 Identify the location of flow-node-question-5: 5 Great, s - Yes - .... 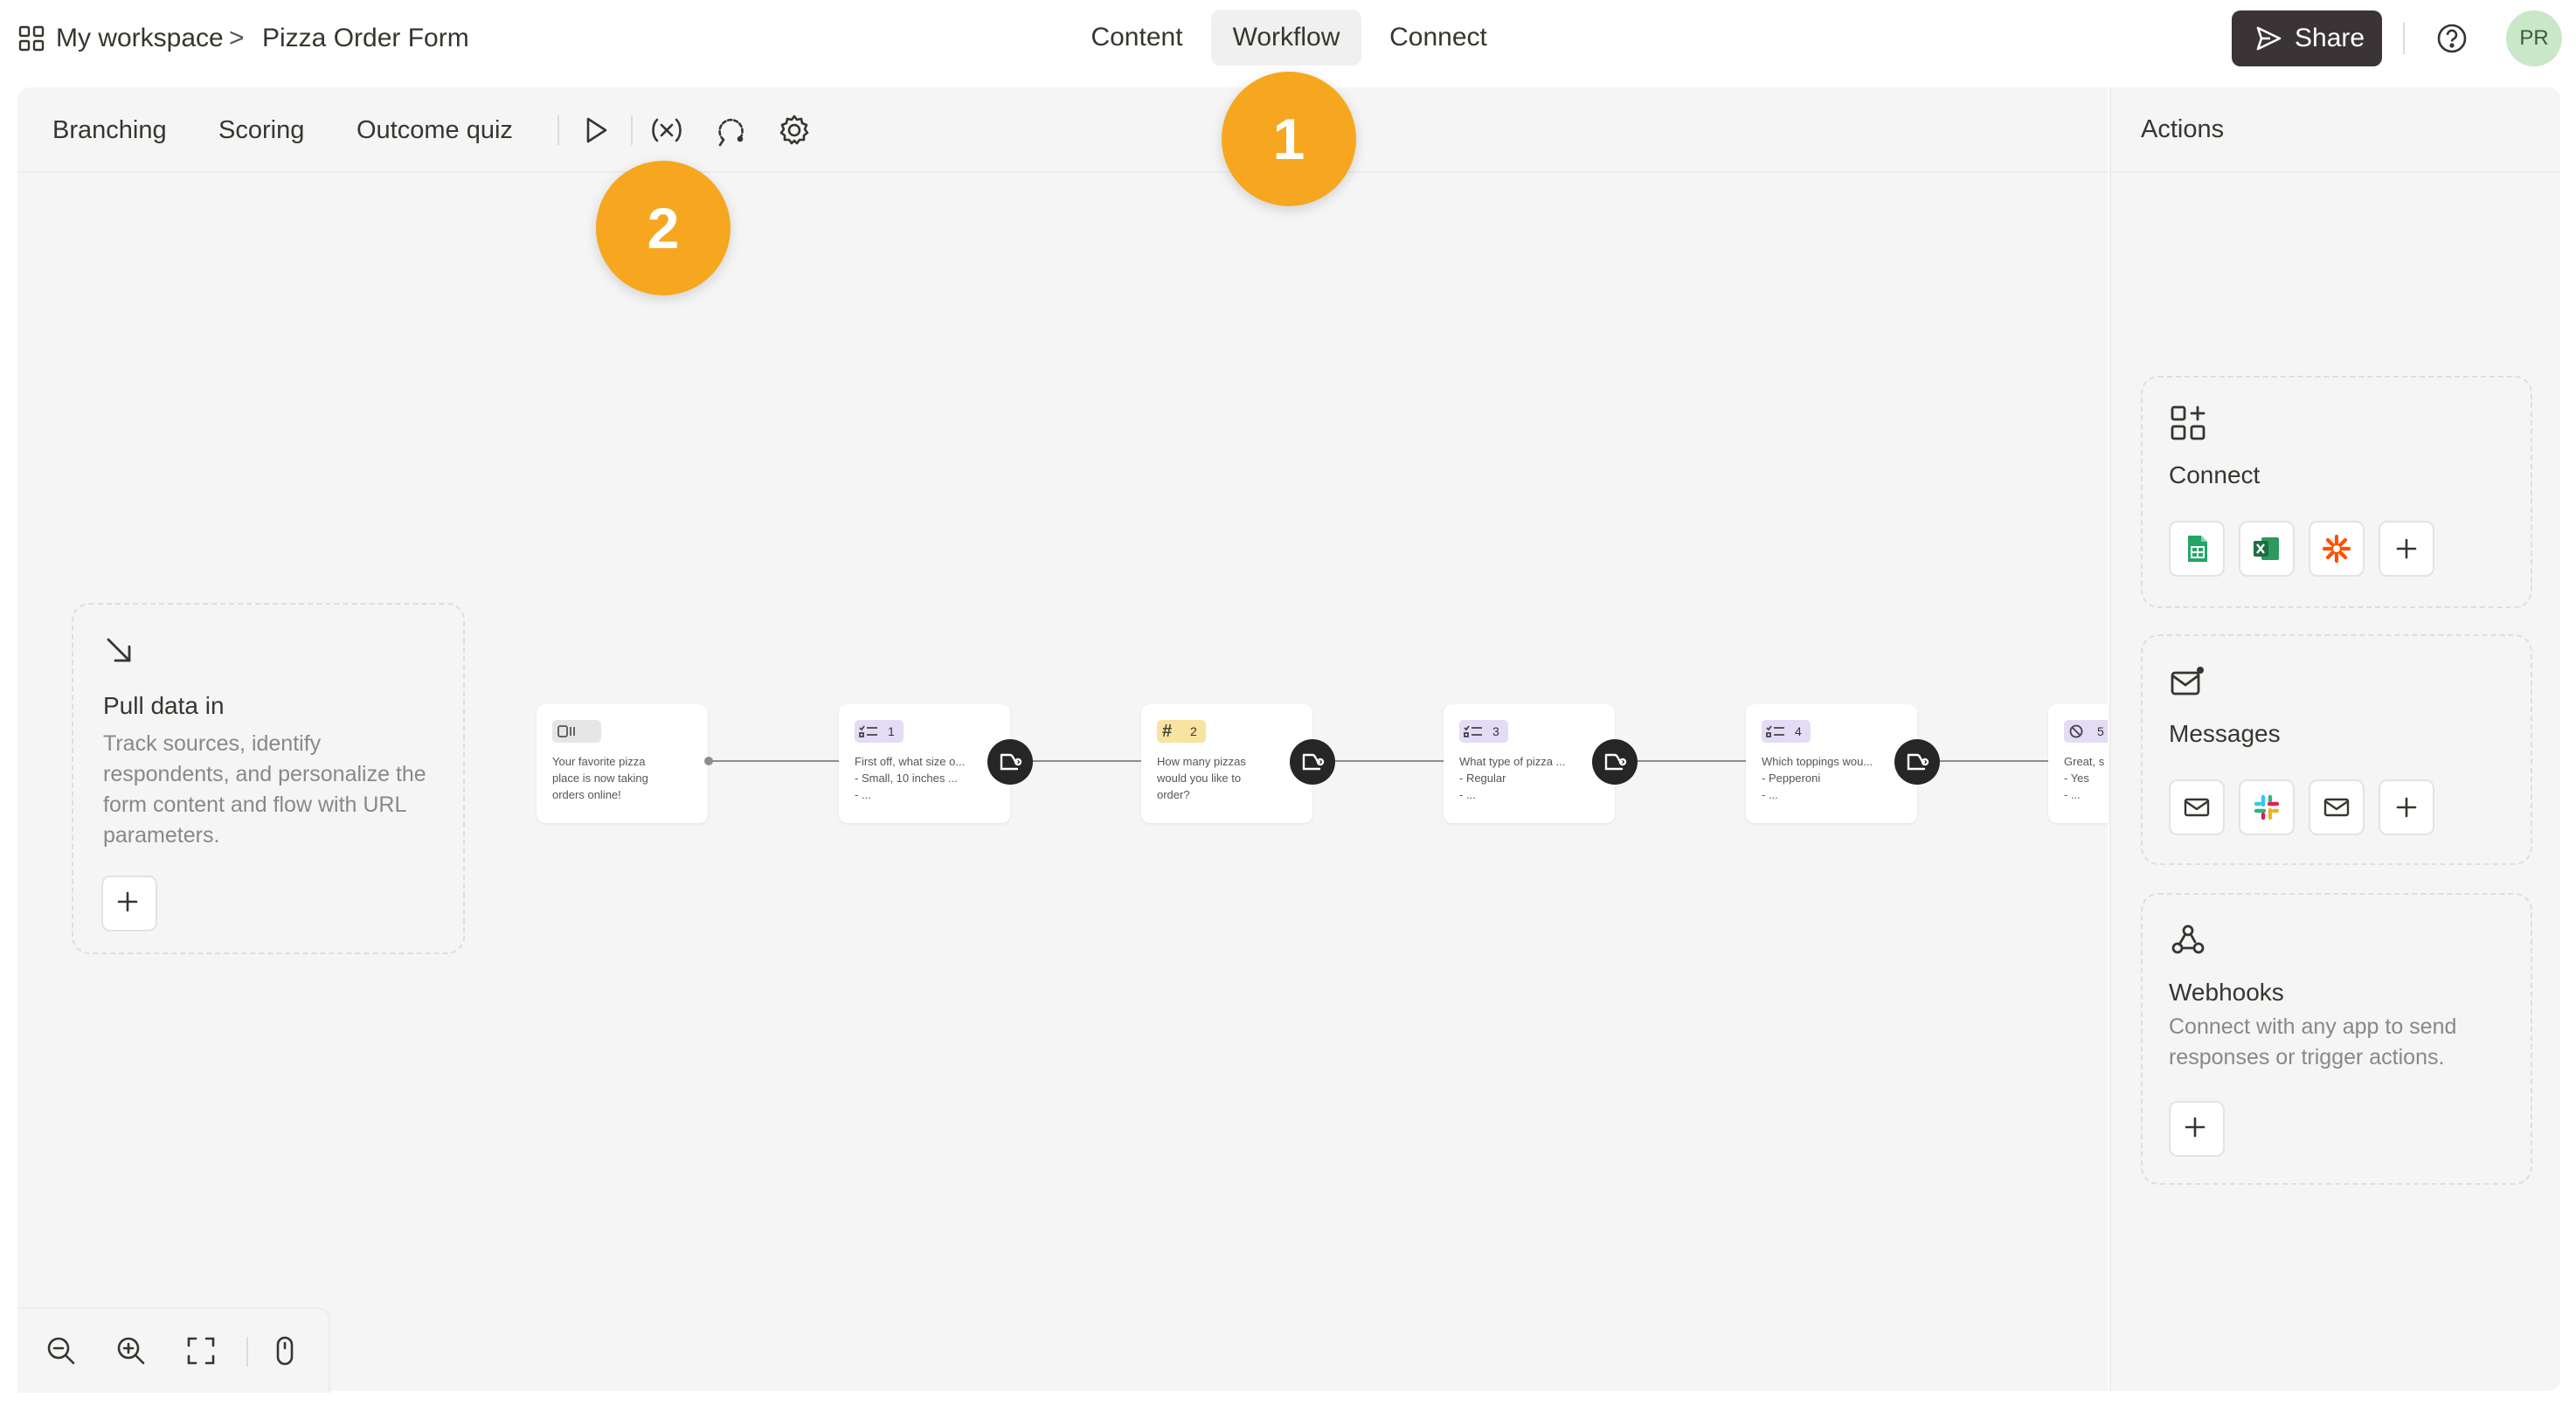
(2078, 763).